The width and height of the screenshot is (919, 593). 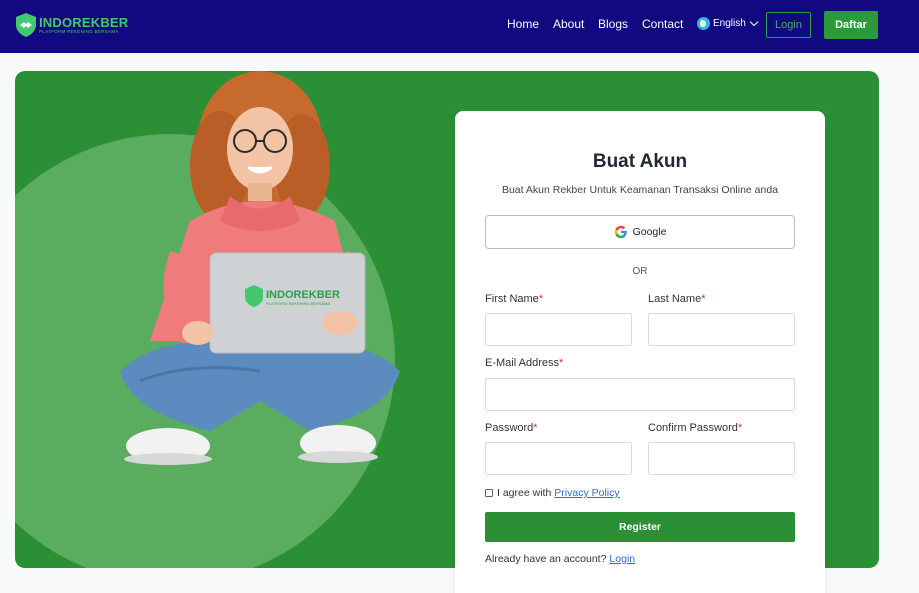 I want to click on laptop-brand-tagline: PLATFORM REKENING BERSAMA, so click(x=298, y=303).